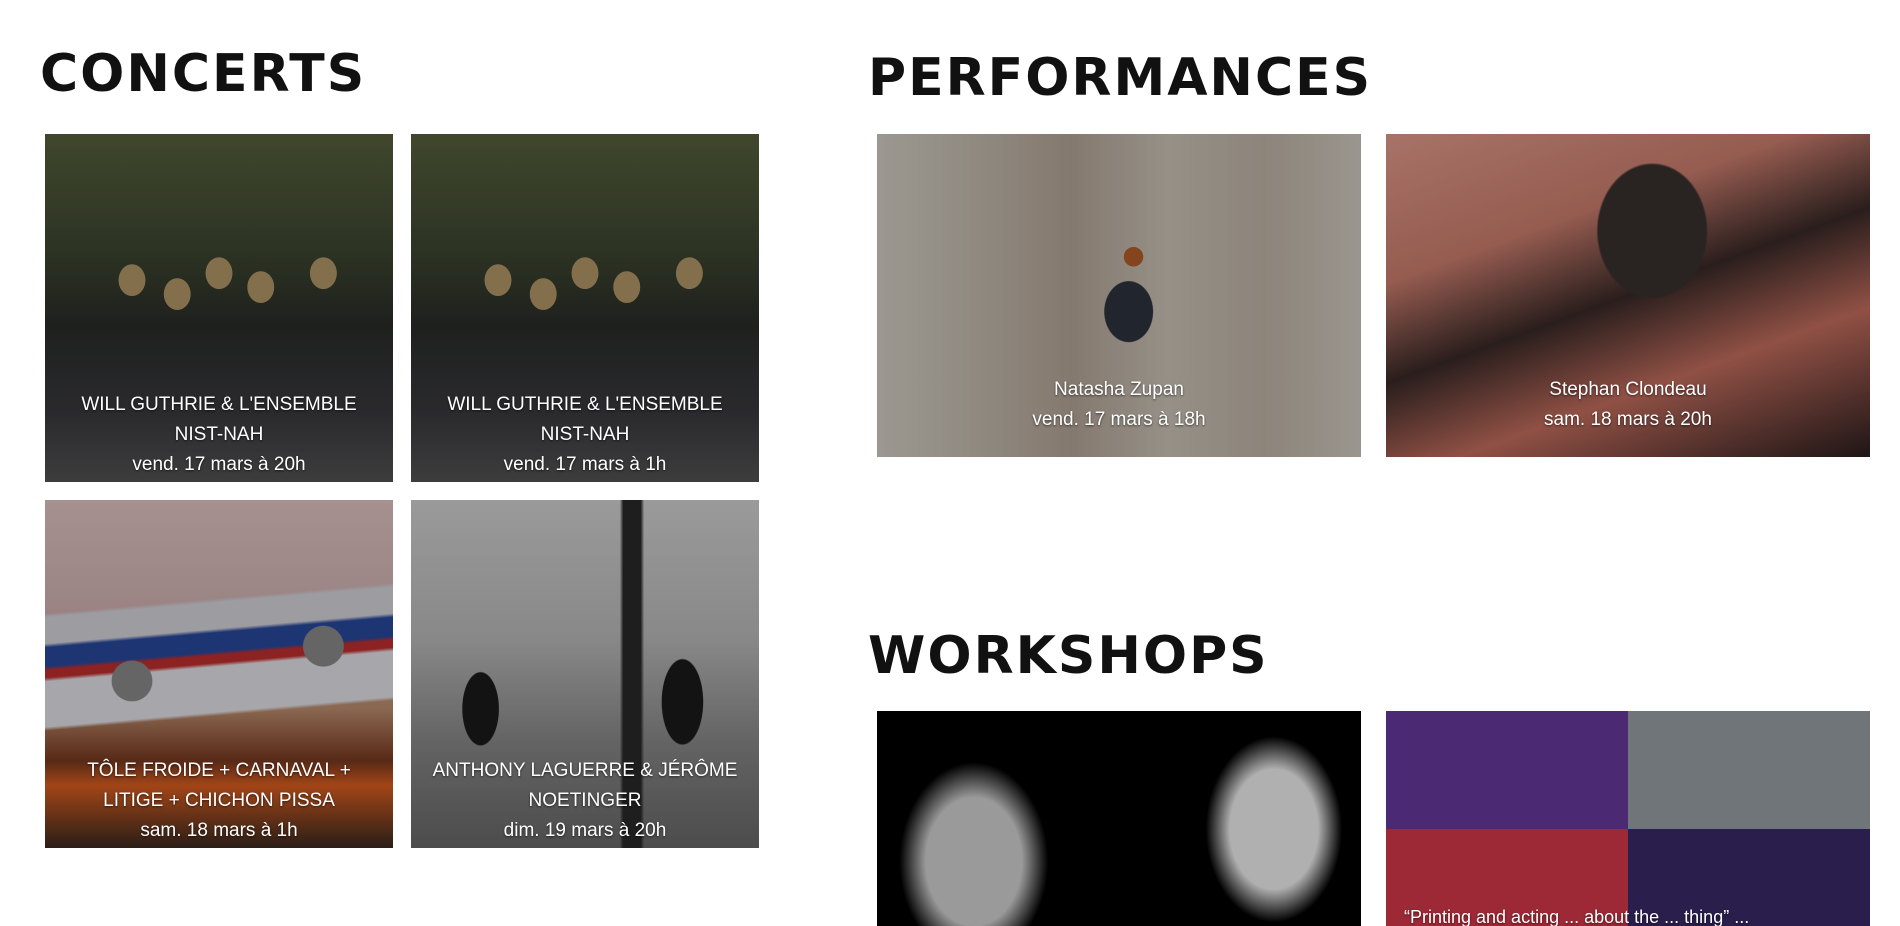 The height and width of the screenshot is (926, 1900). What do you see at coordinates (1628, 389) in the screenshot?
I see `card-title: Stephan Clondeau` at bounding box center [1628, 389].